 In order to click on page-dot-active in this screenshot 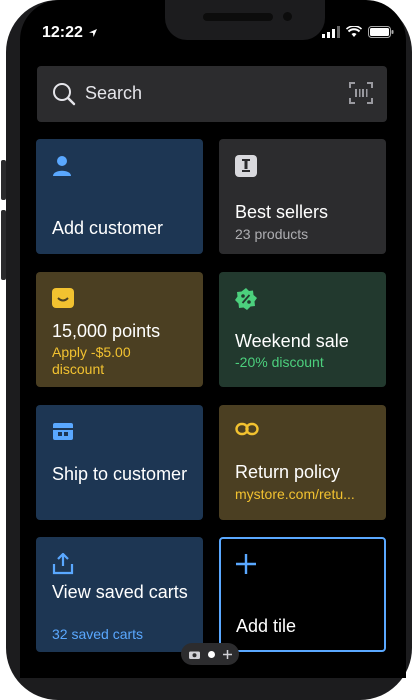, I will do `click(211, 654)`.